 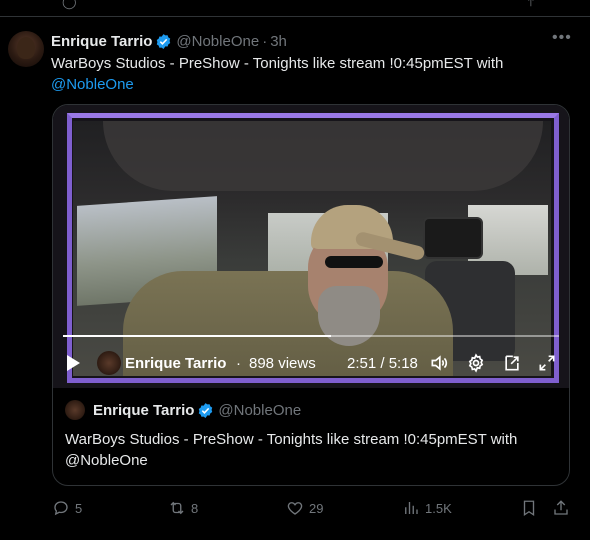 I want to click on reply-count: 5, so click(x=79, y=508).